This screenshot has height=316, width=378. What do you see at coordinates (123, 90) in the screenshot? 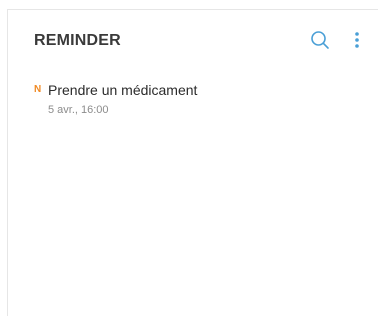
I see `reminder-title: Prendre un médicament` at bounding box center [123, 90].